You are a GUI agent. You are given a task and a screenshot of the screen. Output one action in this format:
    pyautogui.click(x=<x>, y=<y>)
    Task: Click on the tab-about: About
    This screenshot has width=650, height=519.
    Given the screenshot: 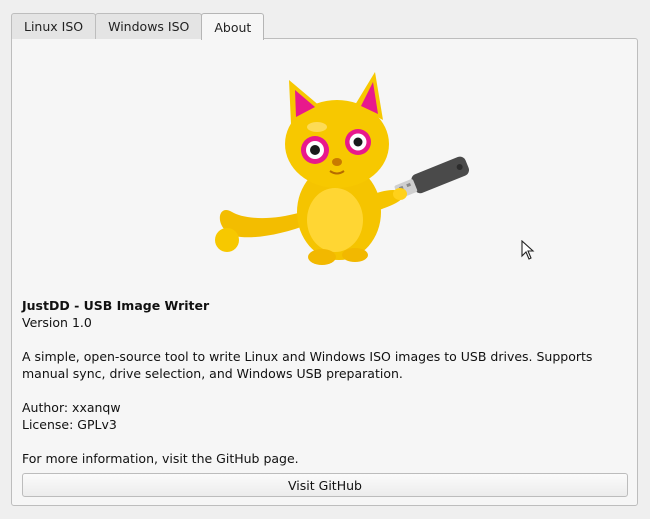 What is the action you would take?
    pyautogui.click(x=233, y=26)
    